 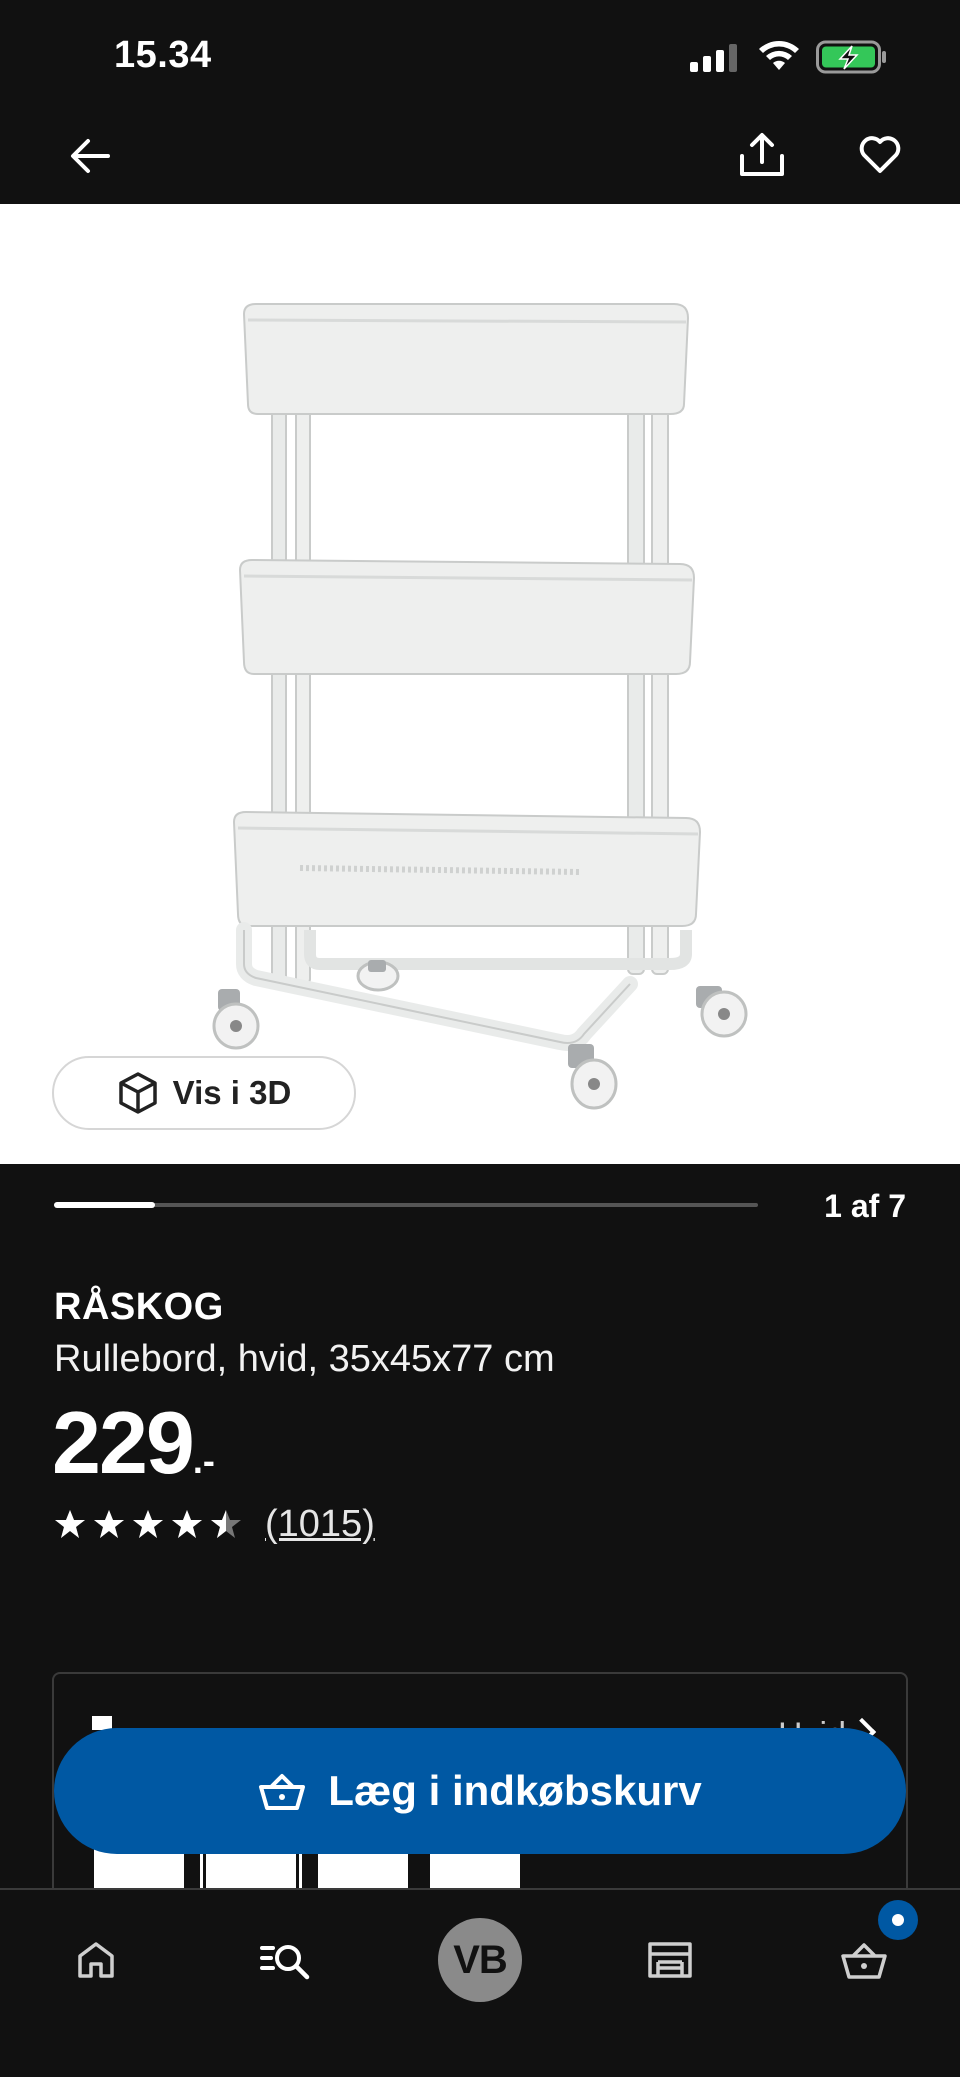 I want to click on price-amount: 229, so click(x=123, y=1442).